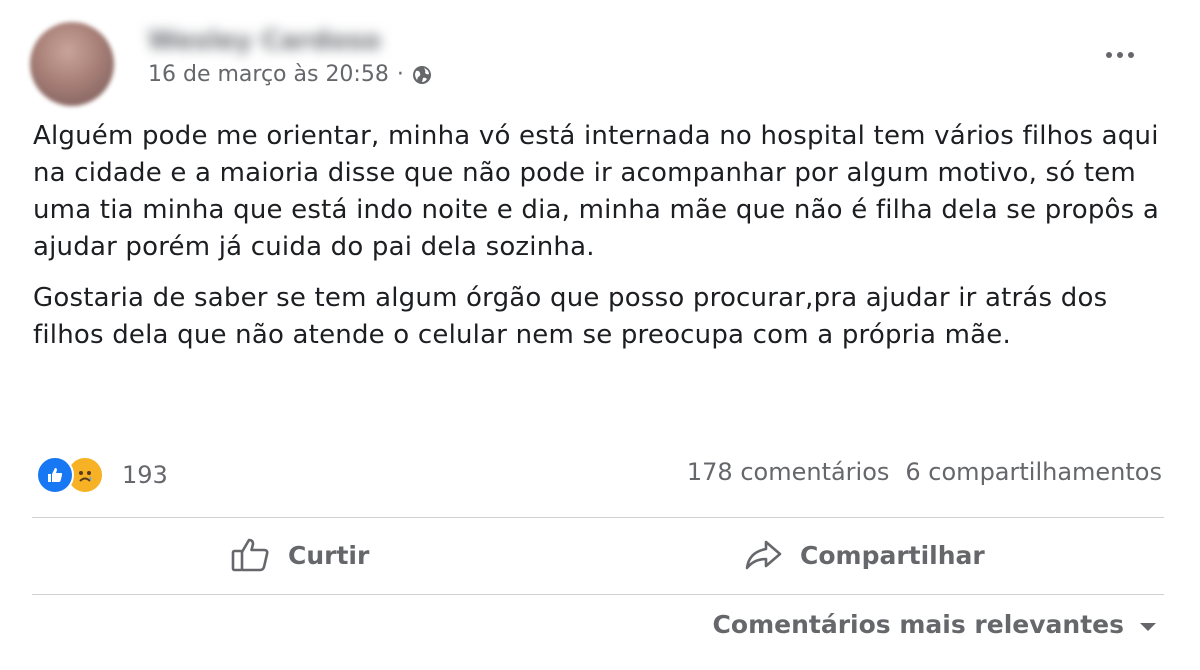  What do you see at coordinates (764, 555) in the screenshot?
I see `share-arrow-icon` at bounding box center [764, 555].